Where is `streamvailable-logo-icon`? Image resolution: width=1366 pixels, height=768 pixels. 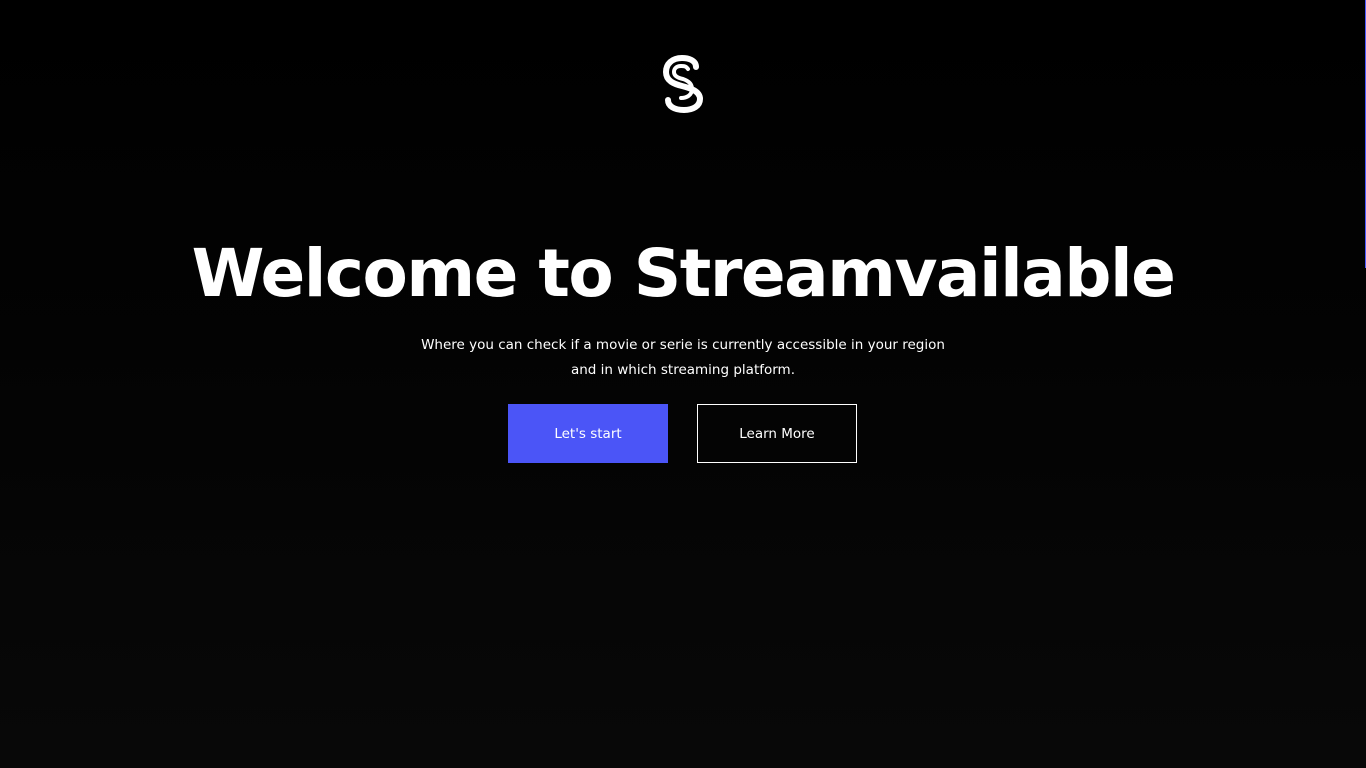
streamvailable-logo-icon is located at coordinates (683, 84).